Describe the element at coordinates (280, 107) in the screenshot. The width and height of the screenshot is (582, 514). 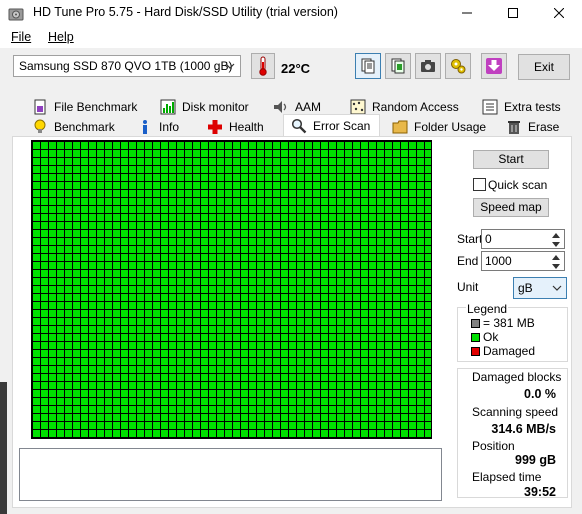
I see `speaker-icon` at that location.